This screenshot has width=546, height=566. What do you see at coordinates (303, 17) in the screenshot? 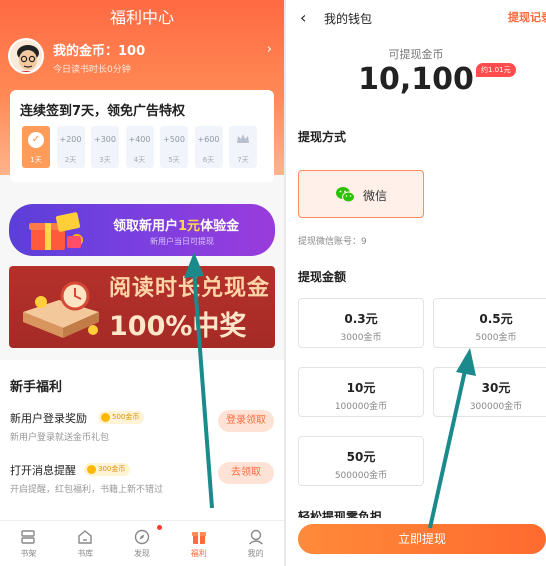
I see `back-arrow-icon: ‹` at bounding box center [303, 17].